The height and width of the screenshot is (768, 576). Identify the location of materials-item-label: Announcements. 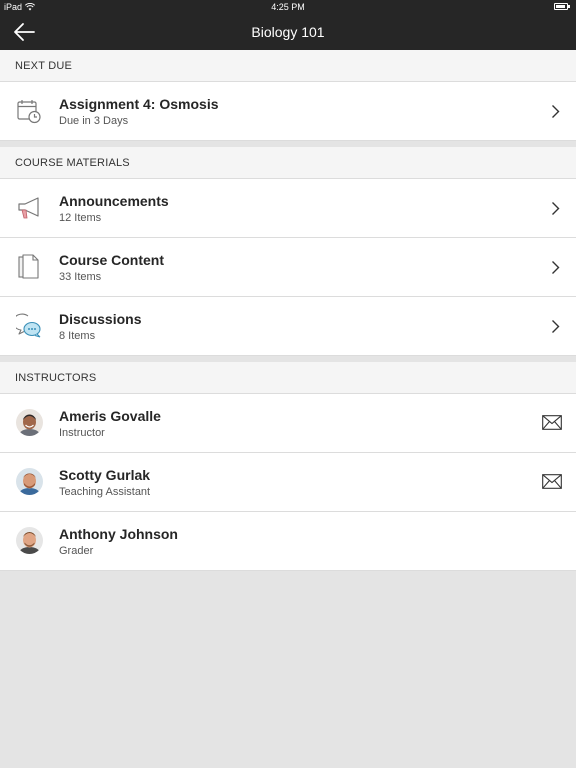
(114, 201).